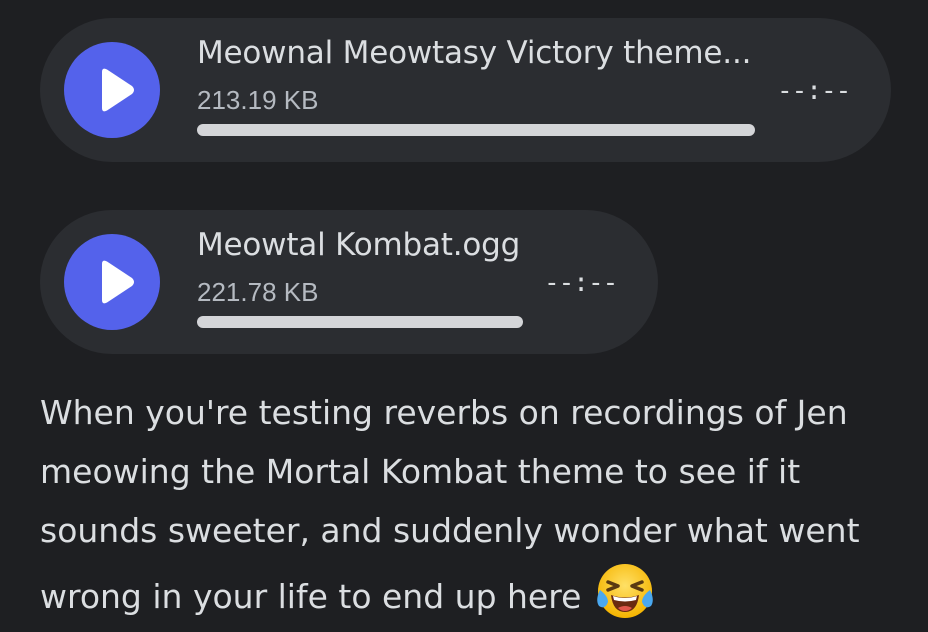  What do you see at coordinates (358, 245) in the screenshot?
I see `audio-file-name: Meowtal Kombat.ogg` at bounding box center [358, 245].